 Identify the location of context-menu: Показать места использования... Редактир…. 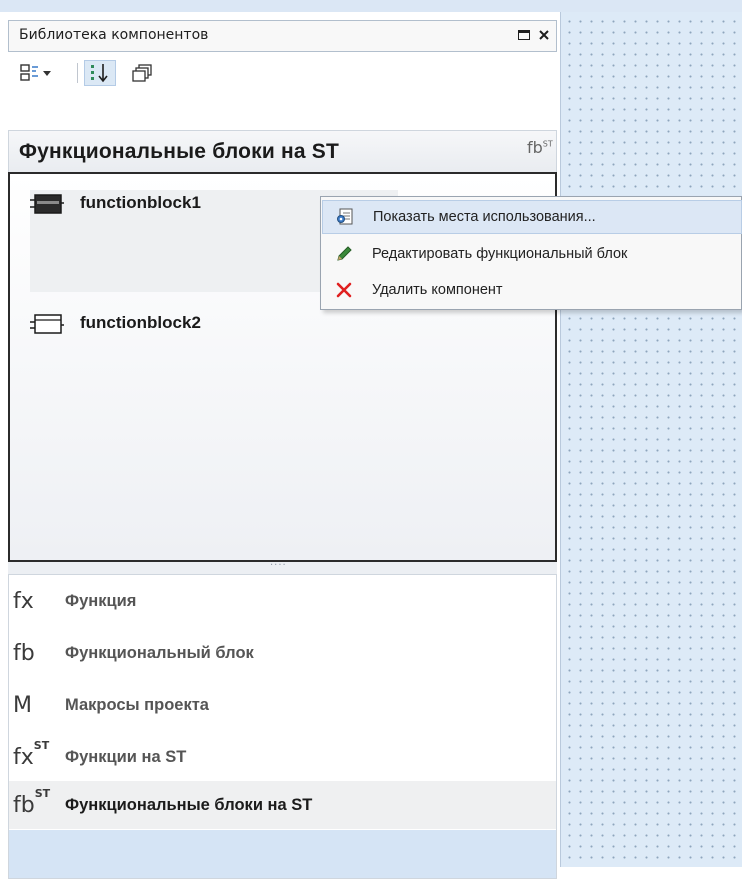
(531, 253).